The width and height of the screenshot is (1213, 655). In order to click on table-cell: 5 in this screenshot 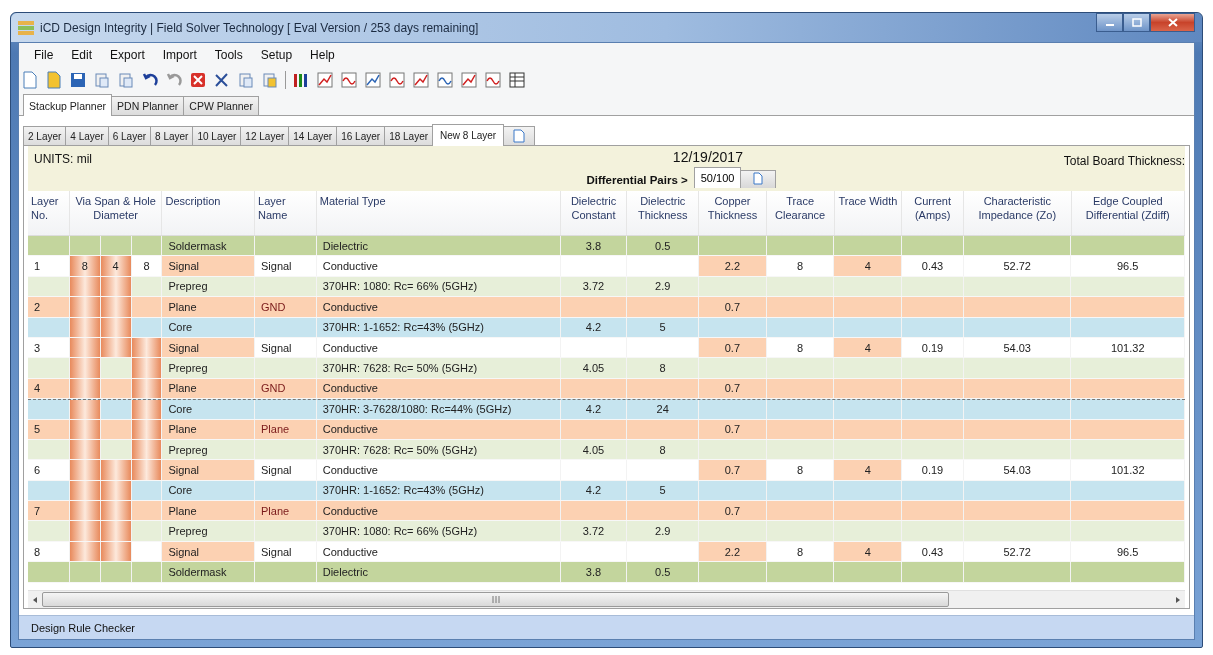, I will do `click(662, 490)`.